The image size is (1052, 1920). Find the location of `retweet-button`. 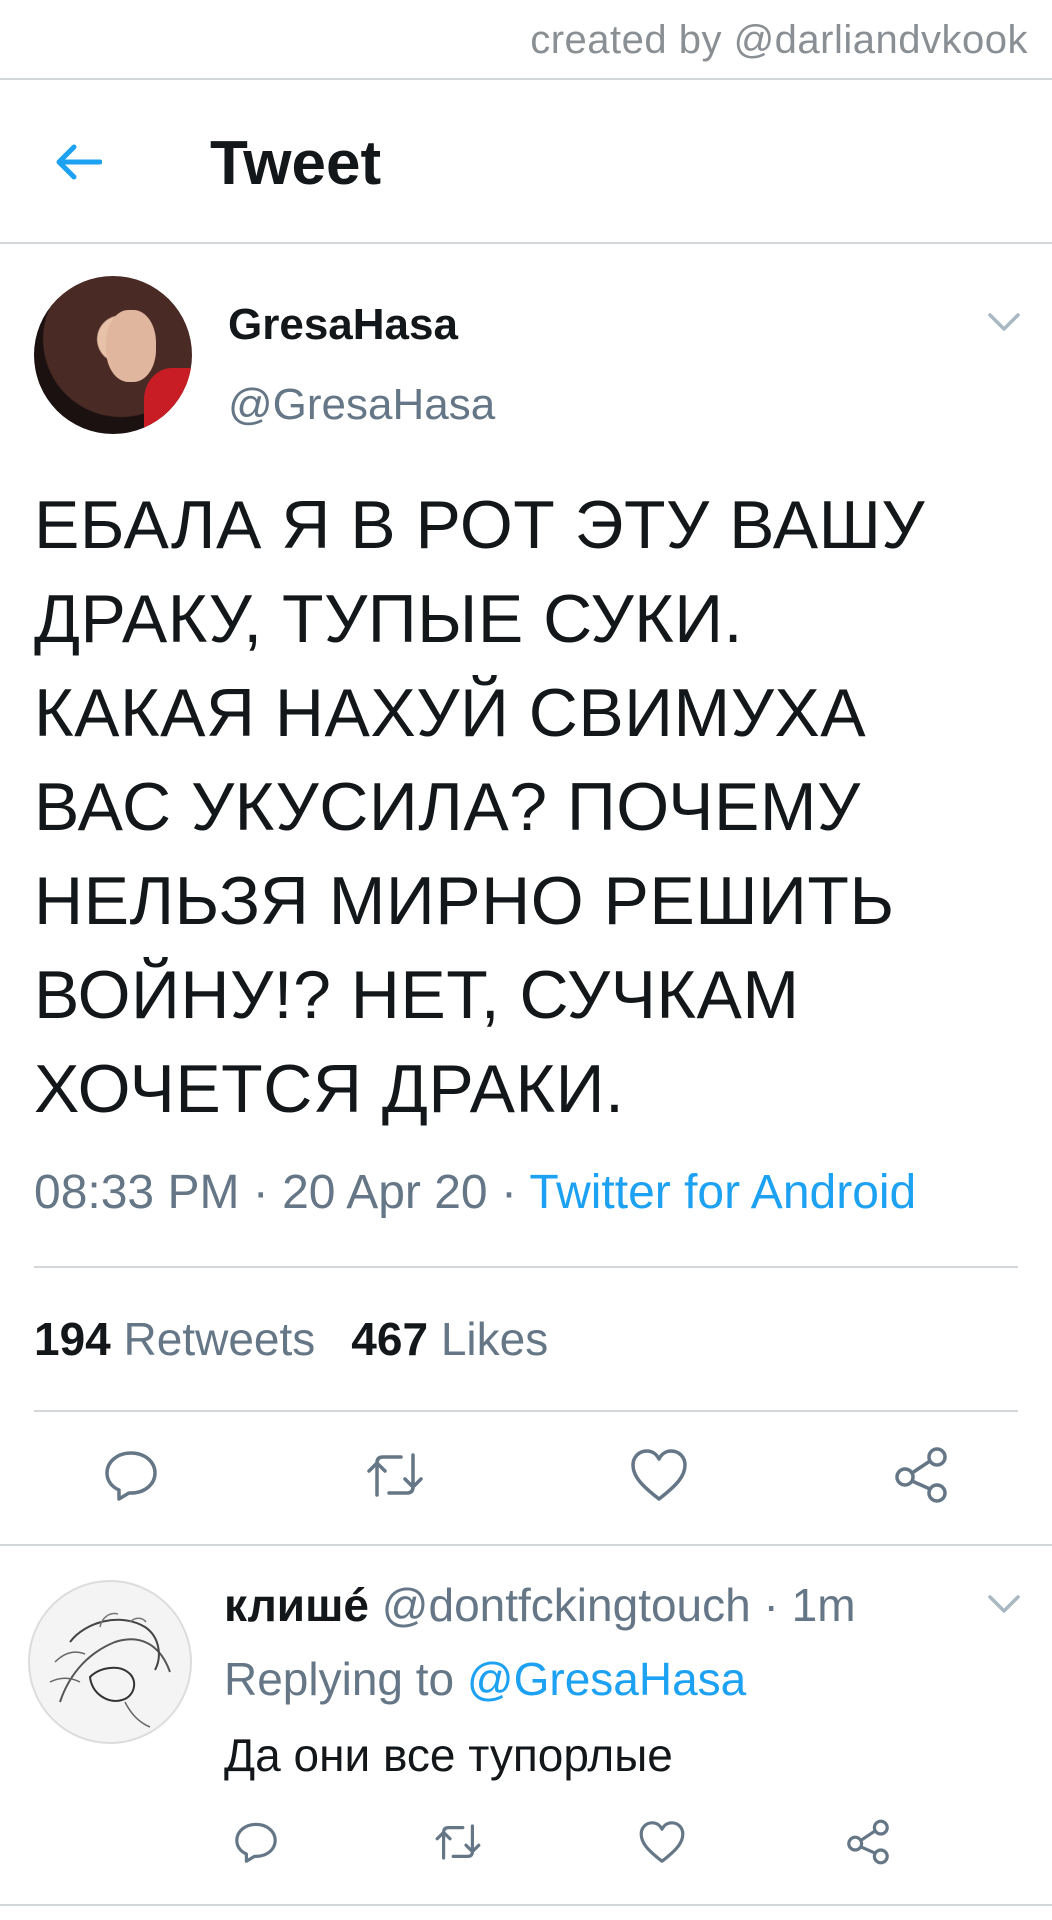

retweet-button is located at coordinates (395, 1475).